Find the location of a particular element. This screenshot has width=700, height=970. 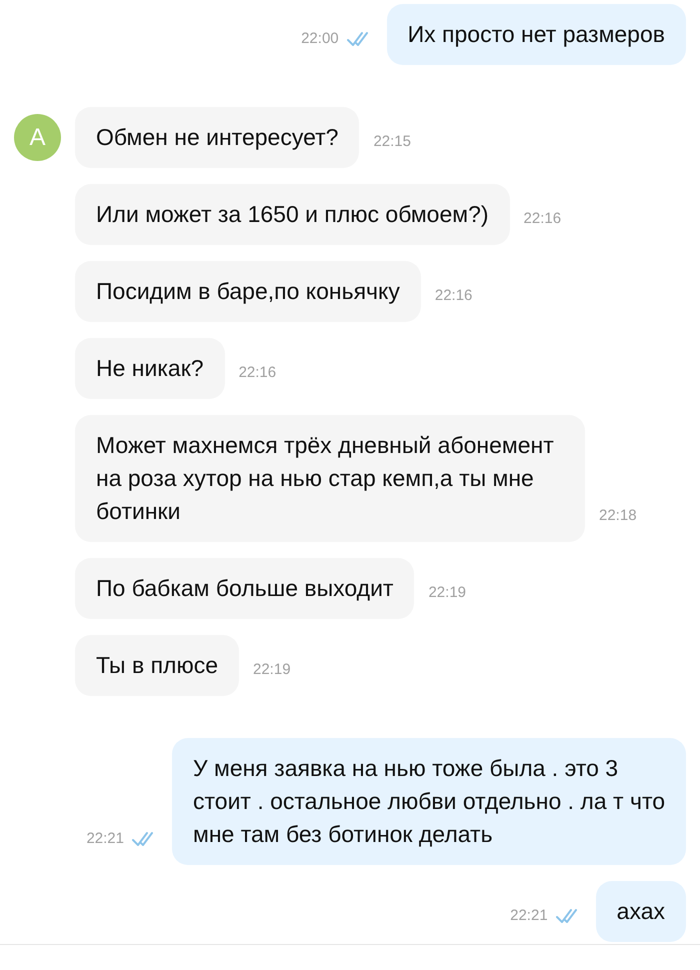

message-bubble: Их просто нет размеров is located at coordinates (536, 34).